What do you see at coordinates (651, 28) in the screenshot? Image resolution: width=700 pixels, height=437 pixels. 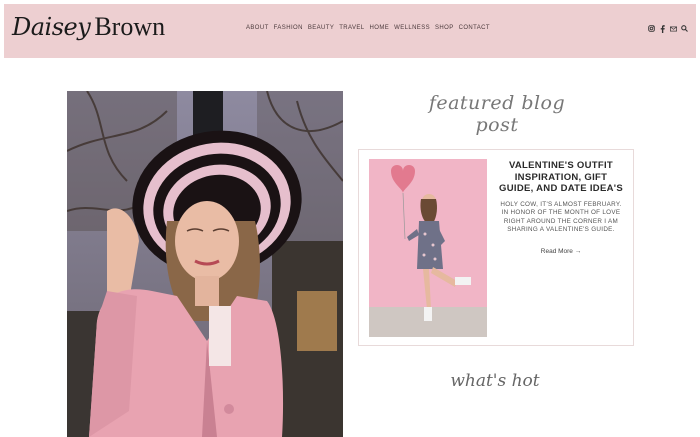 I see `instagram-icon` at bounding box center [651, 28].